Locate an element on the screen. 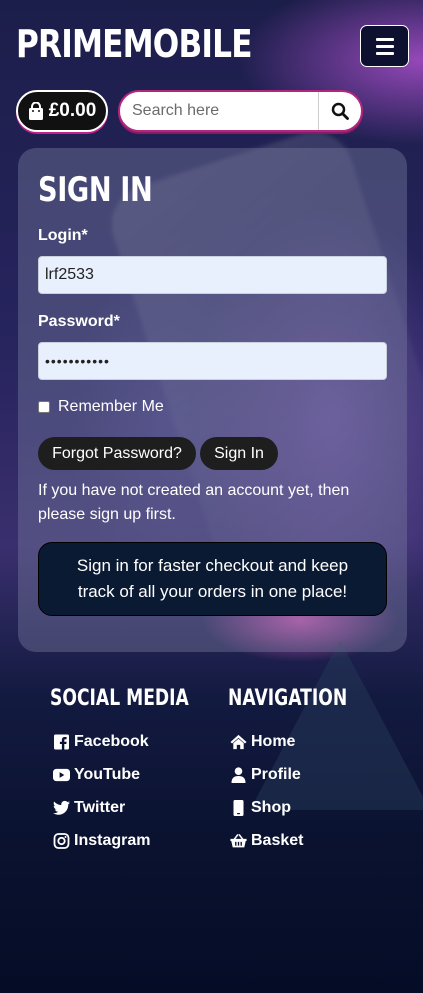 The width and height of the screenshot is (423, 993). remember-me-label: Remember Me is located at coordinates (111, 406).